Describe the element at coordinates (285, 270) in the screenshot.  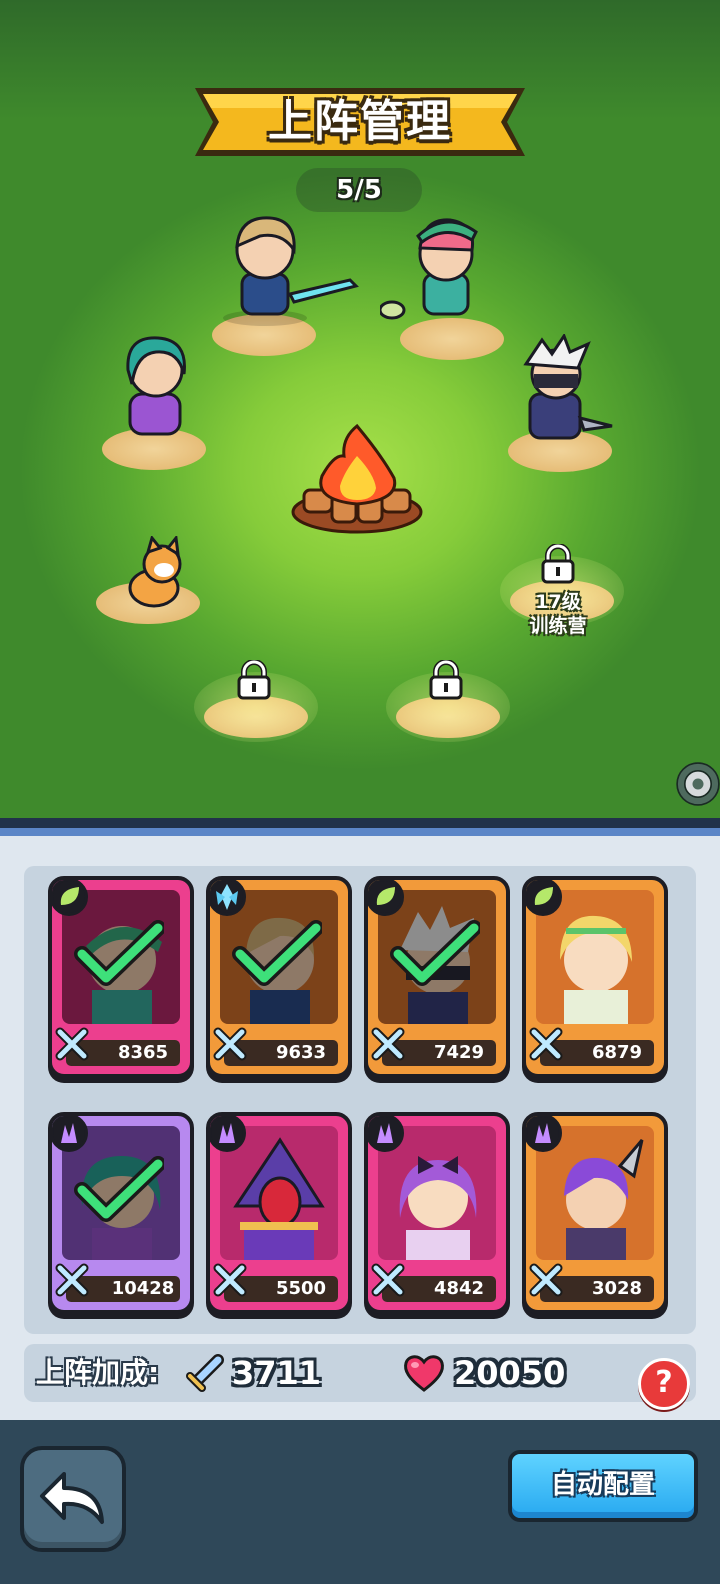
I see `hero-swordsman` at that location.